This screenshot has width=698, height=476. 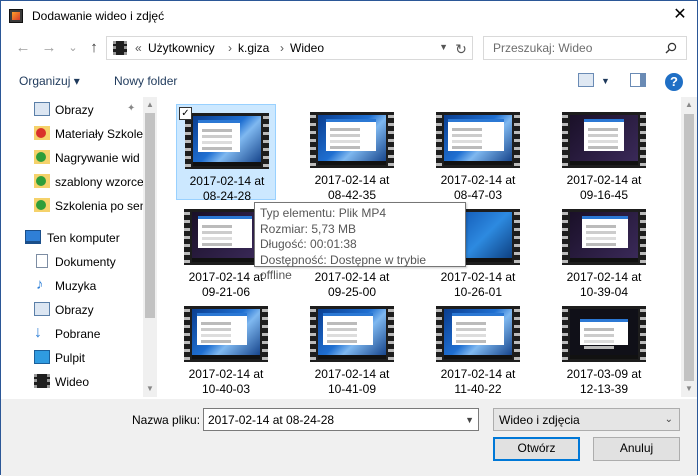 What do you see at coordinates (42, 381) in the screenshot?
I see `videos-icon` at bounding box center [42, 381].